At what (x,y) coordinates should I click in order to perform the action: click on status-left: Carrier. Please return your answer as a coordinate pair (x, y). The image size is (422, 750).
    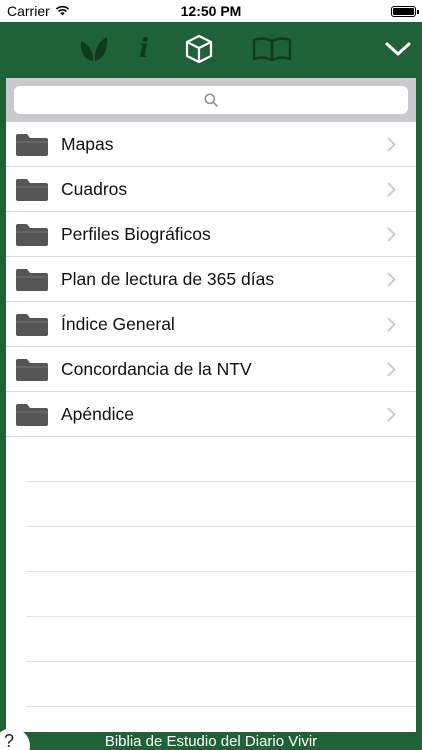
    Looking at the image, I should click on (38, 11).